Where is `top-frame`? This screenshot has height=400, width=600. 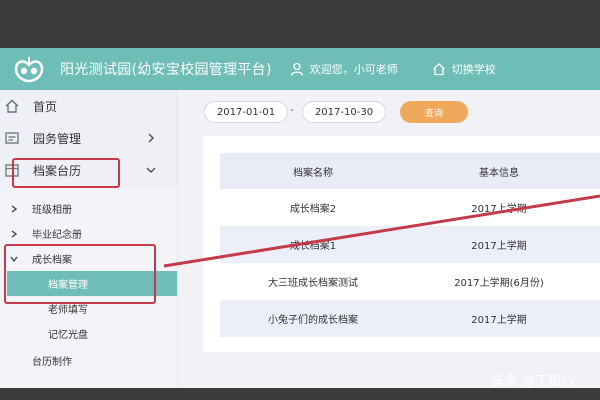
top-frame is located at coordinates (300, 24).